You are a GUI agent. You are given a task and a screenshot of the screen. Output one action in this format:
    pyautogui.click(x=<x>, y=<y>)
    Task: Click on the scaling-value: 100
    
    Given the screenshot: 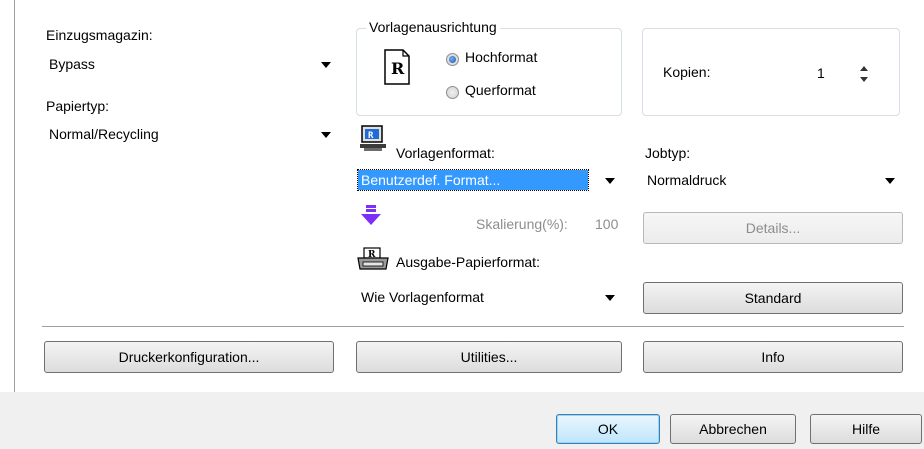 What is the action you would take?
    pyautogui.click(x=607, y=224)
    